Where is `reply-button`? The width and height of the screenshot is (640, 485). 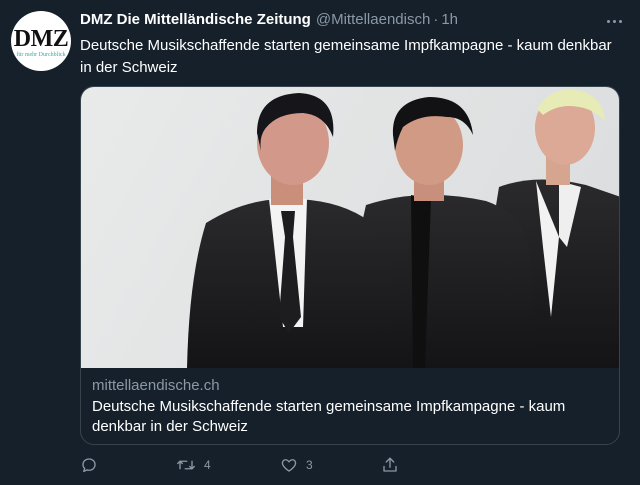 reply-button is located at coordinates (93, 465).